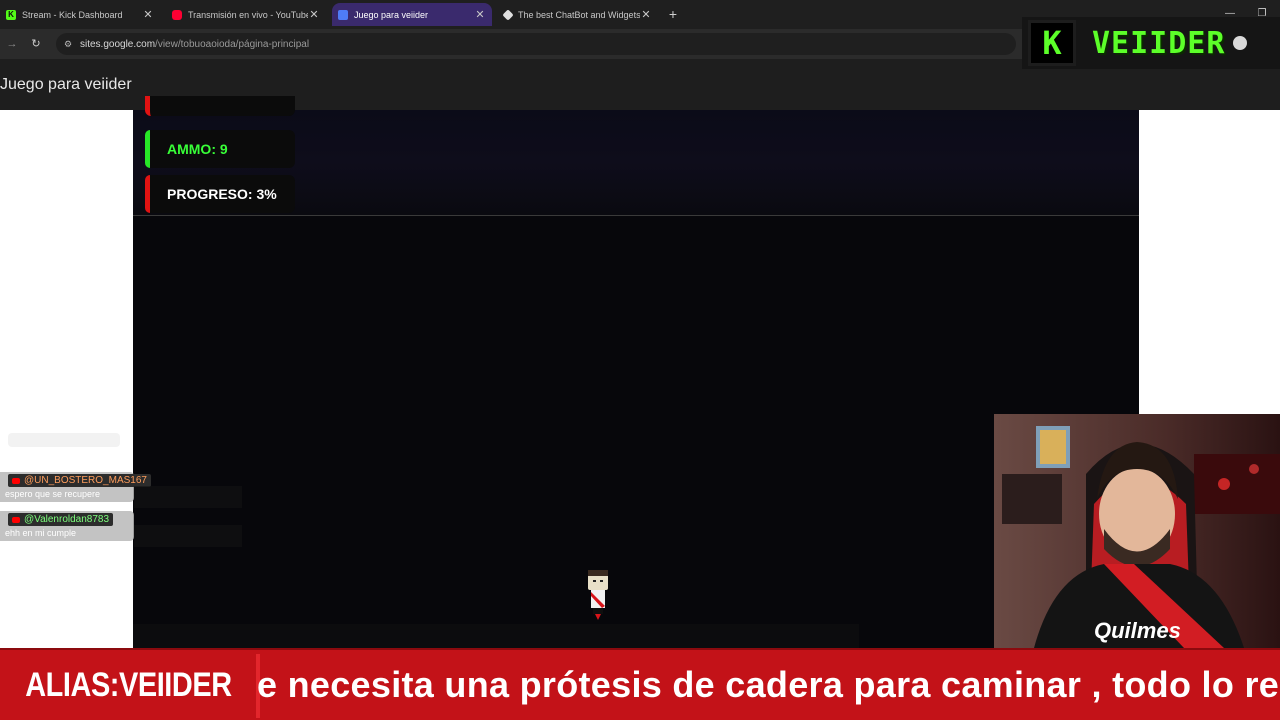 Image resolution: width=1280 pixels, height=720 pixels. I want to click on google-sites-icon, so click(343, 14).